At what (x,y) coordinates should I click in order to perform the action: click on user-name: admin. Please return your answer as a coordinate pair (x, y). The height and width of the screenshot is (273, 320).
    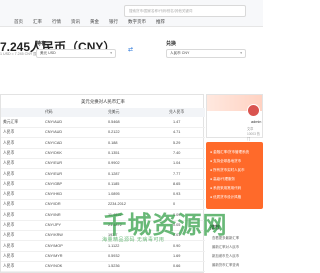
    Looking at the image, I should click on (256, 122).